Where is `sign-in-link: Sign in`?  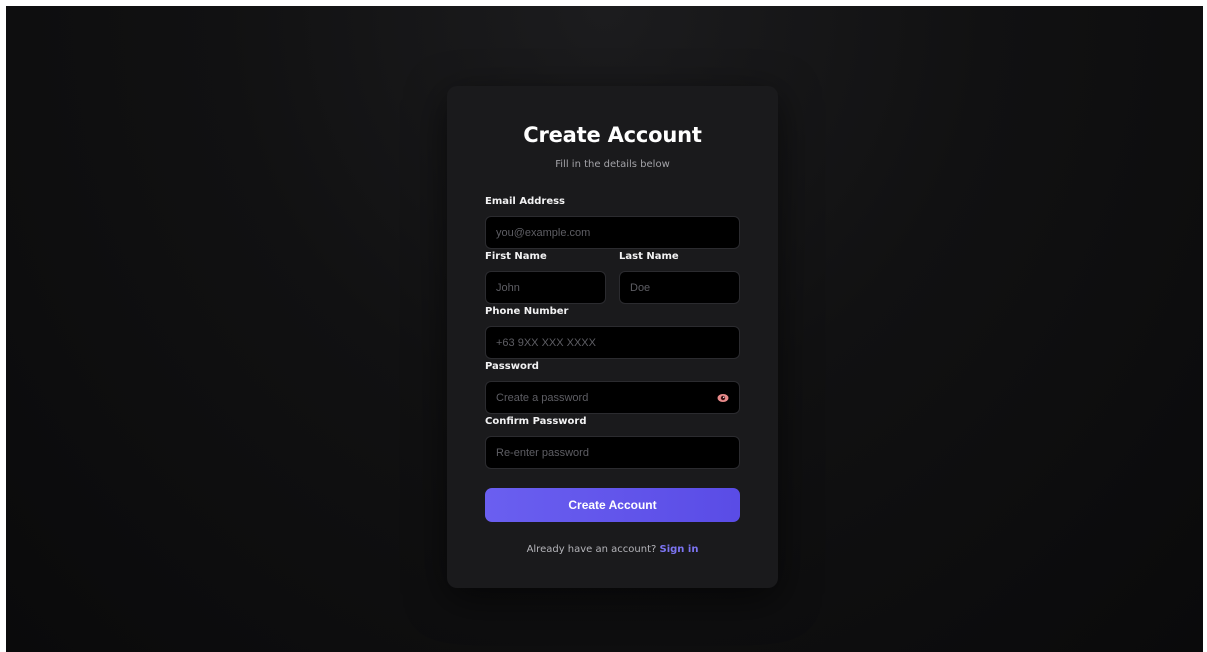
sign-in-link: Sign in is located at coordinates (679, 549).